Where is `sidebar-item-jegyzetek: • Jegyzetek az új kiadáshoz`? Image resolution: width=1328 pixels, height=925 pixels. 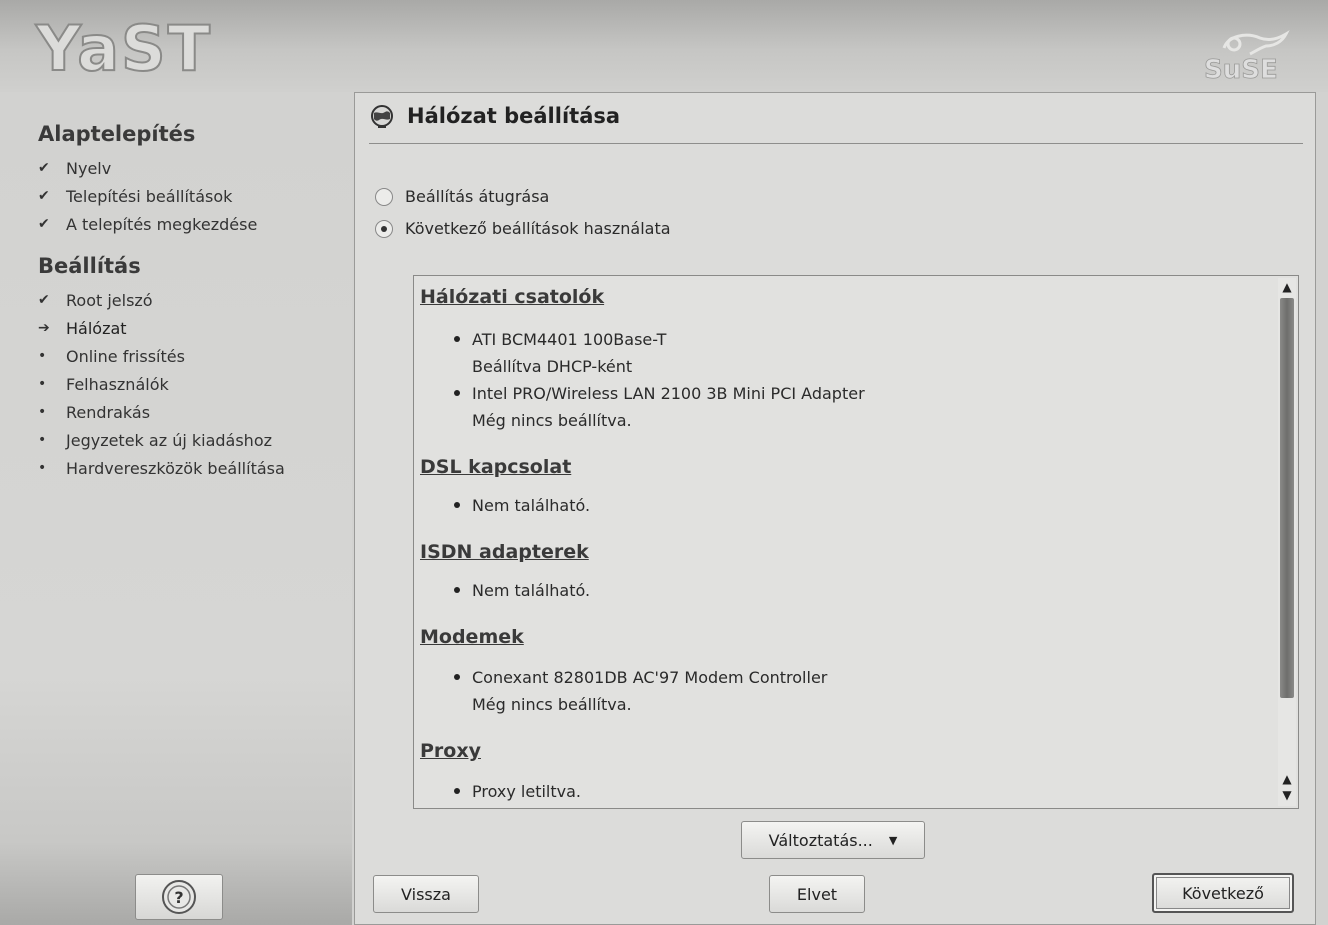
sidebar-item-jegyzetek: • Jegyzetek az új kiadáshoz is located at coordinates (161, 440).